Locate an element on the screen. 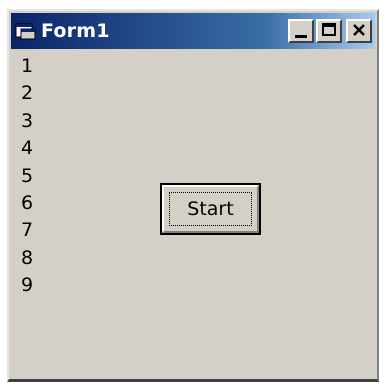  maximize-button is located at coordinates (329, 31).